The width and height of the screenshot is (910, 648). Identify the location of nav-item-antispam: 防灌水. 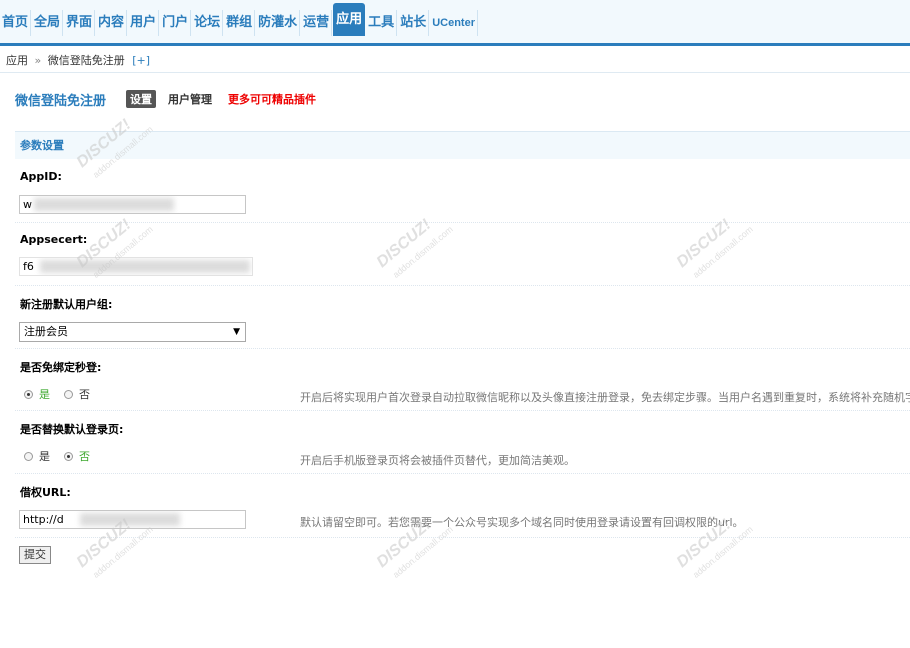
(278, 23).